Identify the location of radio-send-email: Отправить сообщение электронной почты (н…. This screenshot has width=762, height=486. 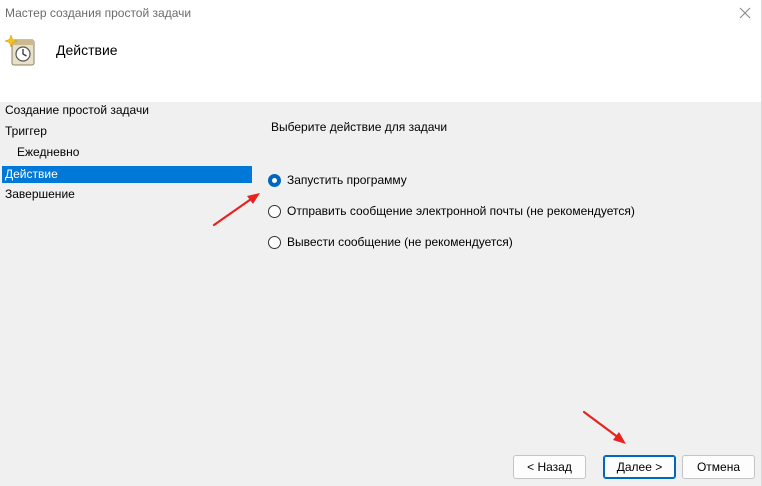
(451, 211).